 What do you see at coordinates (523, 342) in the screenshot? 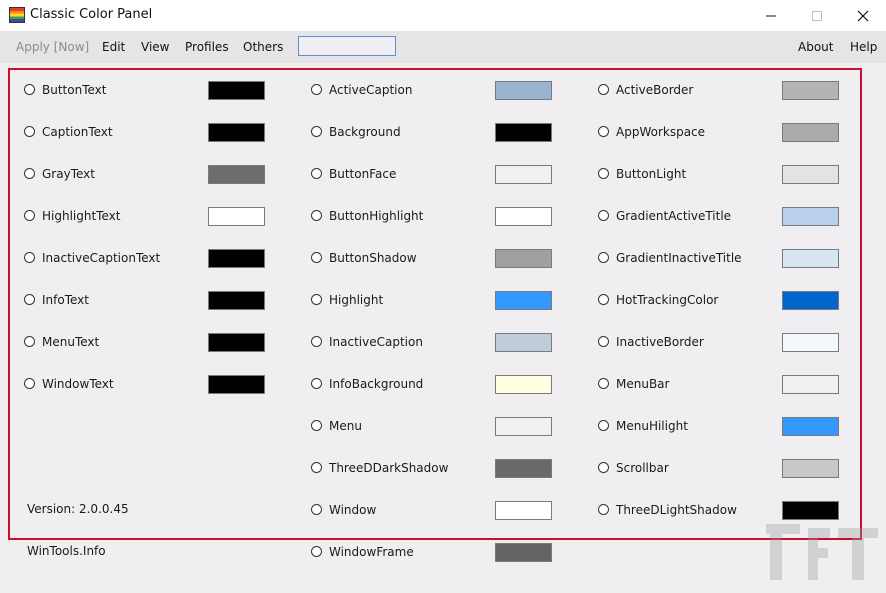
I see `color-swatch-inactive-caption` at bounding box center [523, 342].